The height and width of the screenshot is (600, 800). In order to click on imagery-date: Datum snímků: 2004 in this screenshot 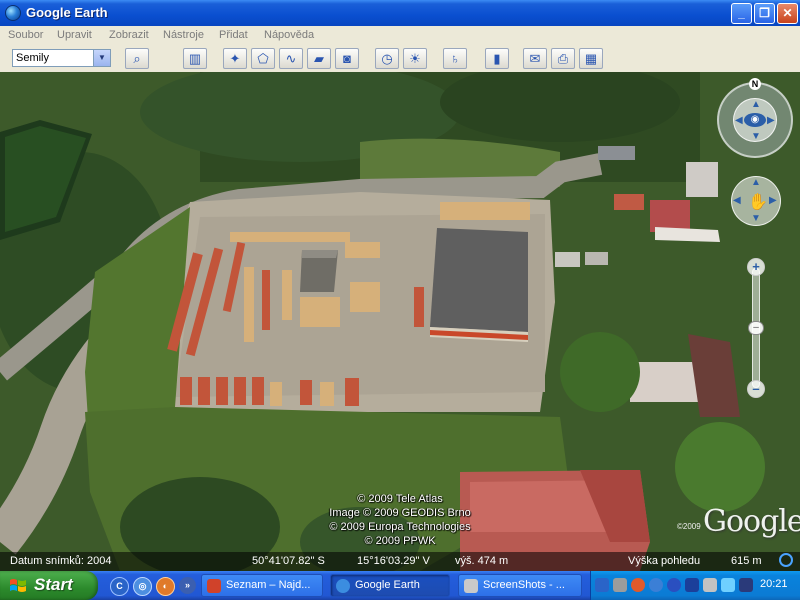, I will do `click(61, 561)`.